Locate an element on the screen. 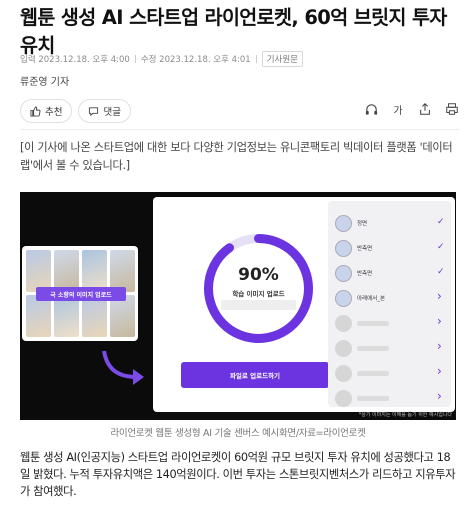  image-caption: 라이언로켓 웹툰 생성형 AI 기술 센버스 예시화면/자료=라이언로켓 is located at coordinates (238, 433).